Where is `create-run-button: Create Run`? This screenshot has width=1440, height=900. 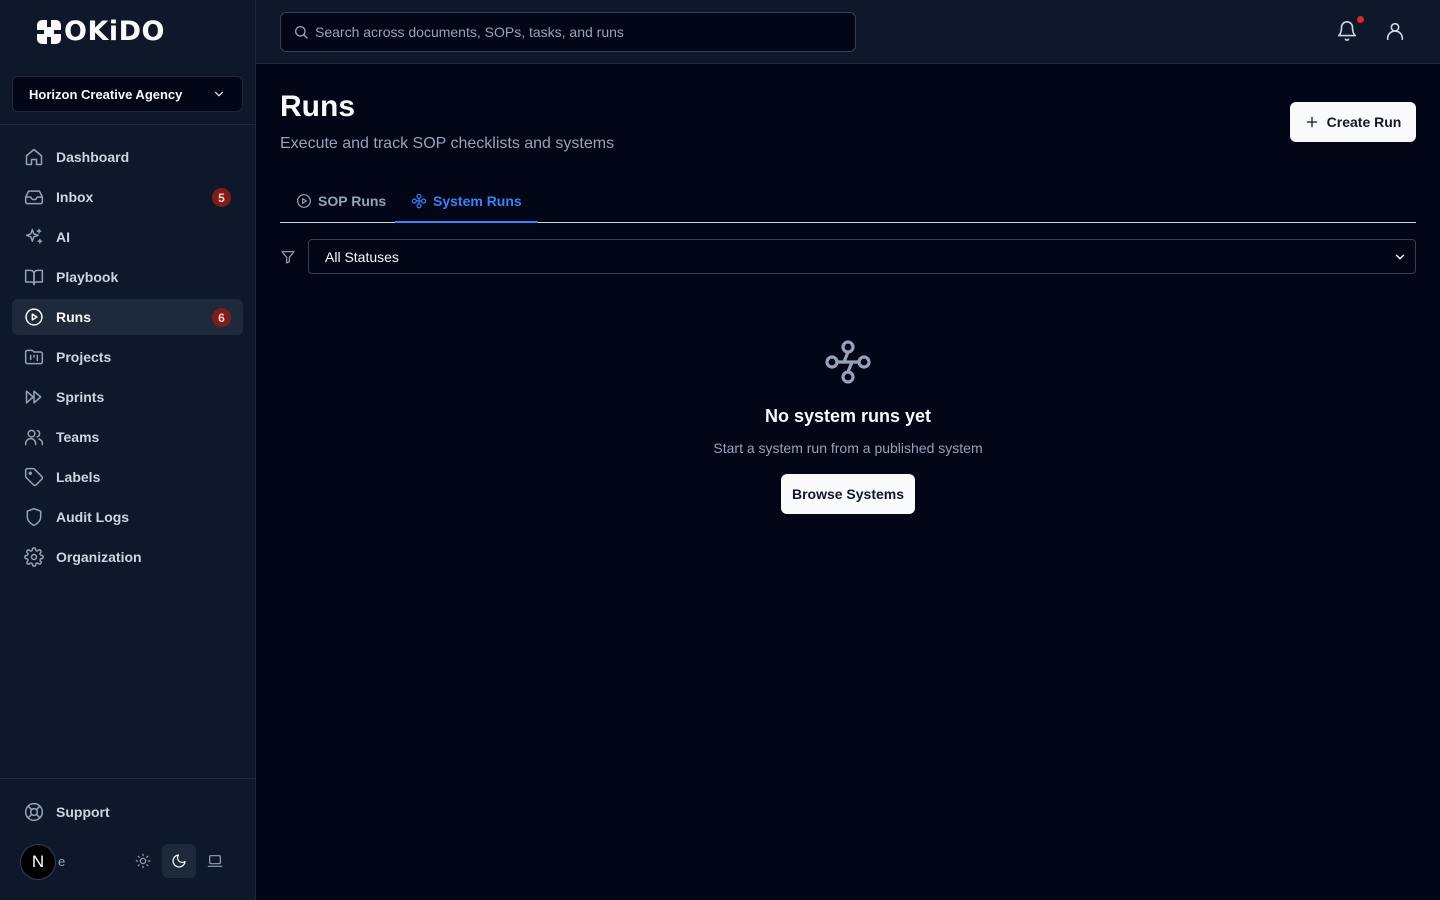 create-run-button: Create Run is located at coordinates (1353, 122).